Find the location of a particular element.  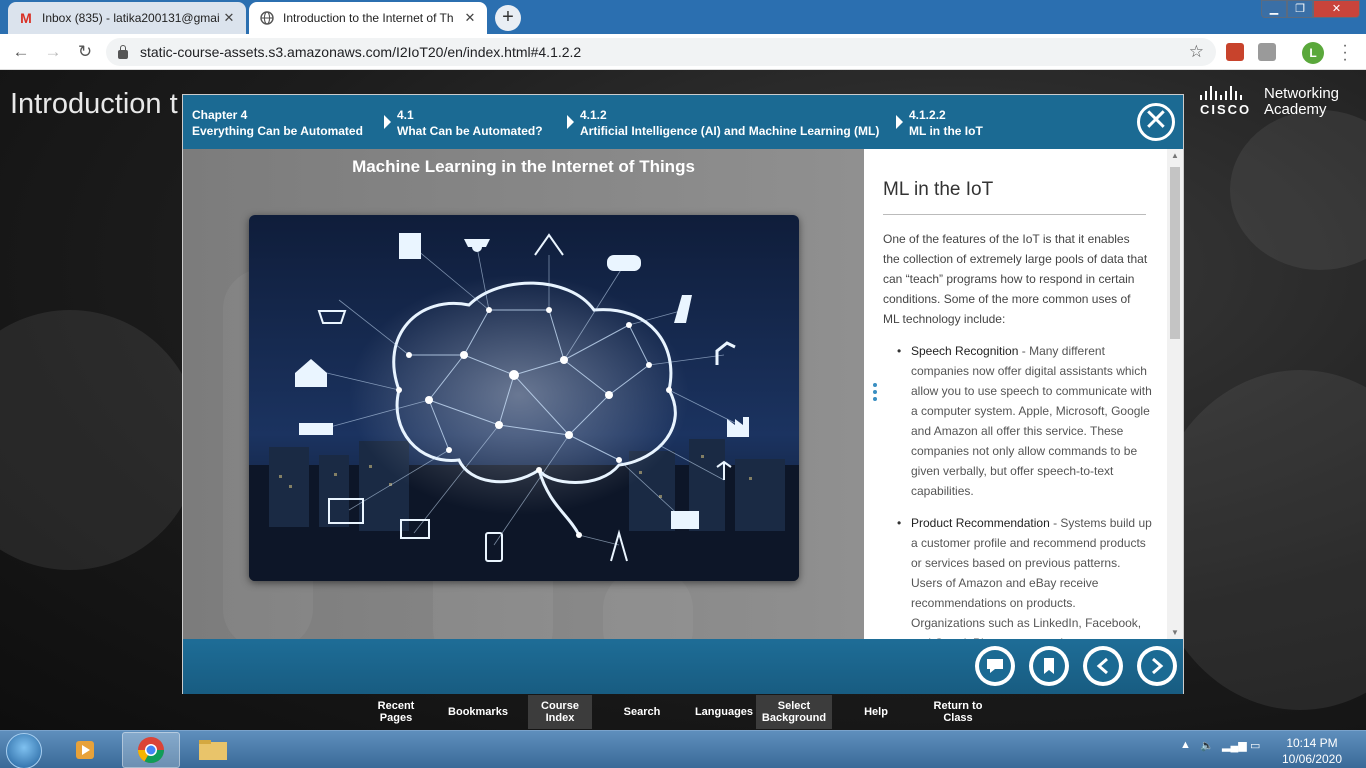

comment-icon is located at coordinates (995, 666).